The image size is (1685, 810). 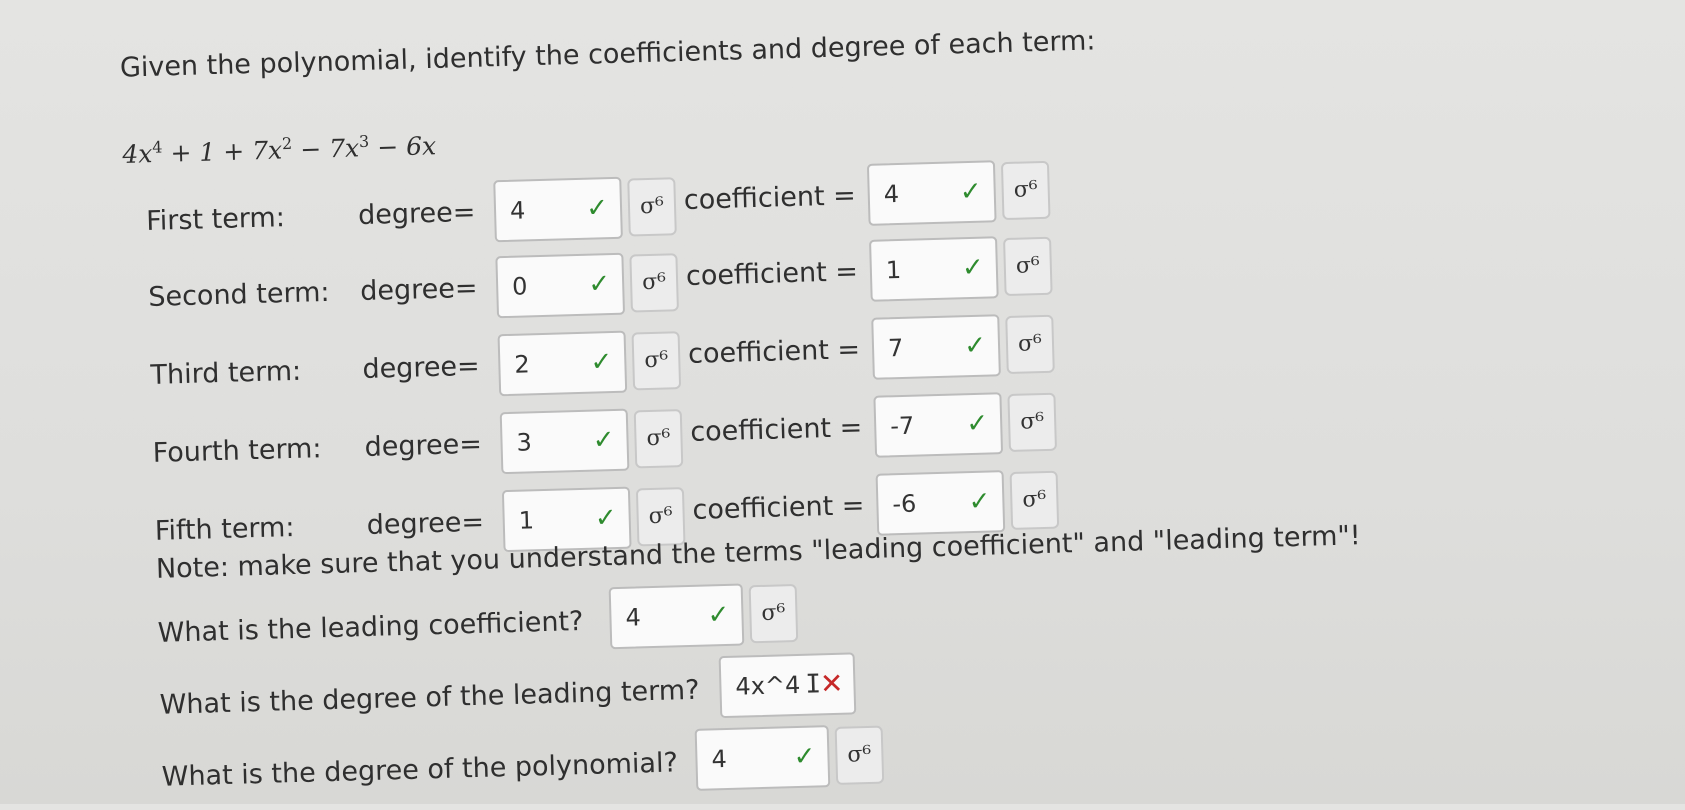 I want to click on coefficient-input: 4 ✓, so click(x=931, y=193).